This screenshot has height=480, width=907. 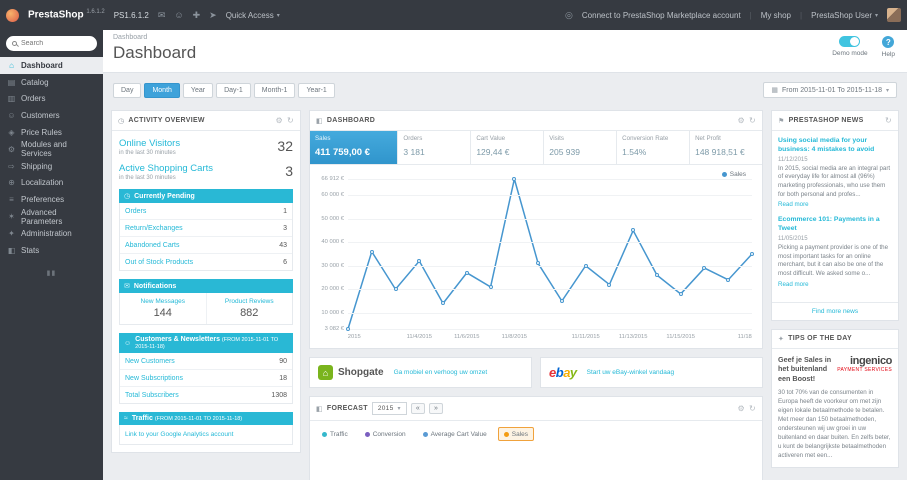 What do you see at coordinates (274, 90) in the screenshot?
I see `range-button: Month-1` at bounding box center [274, 90].